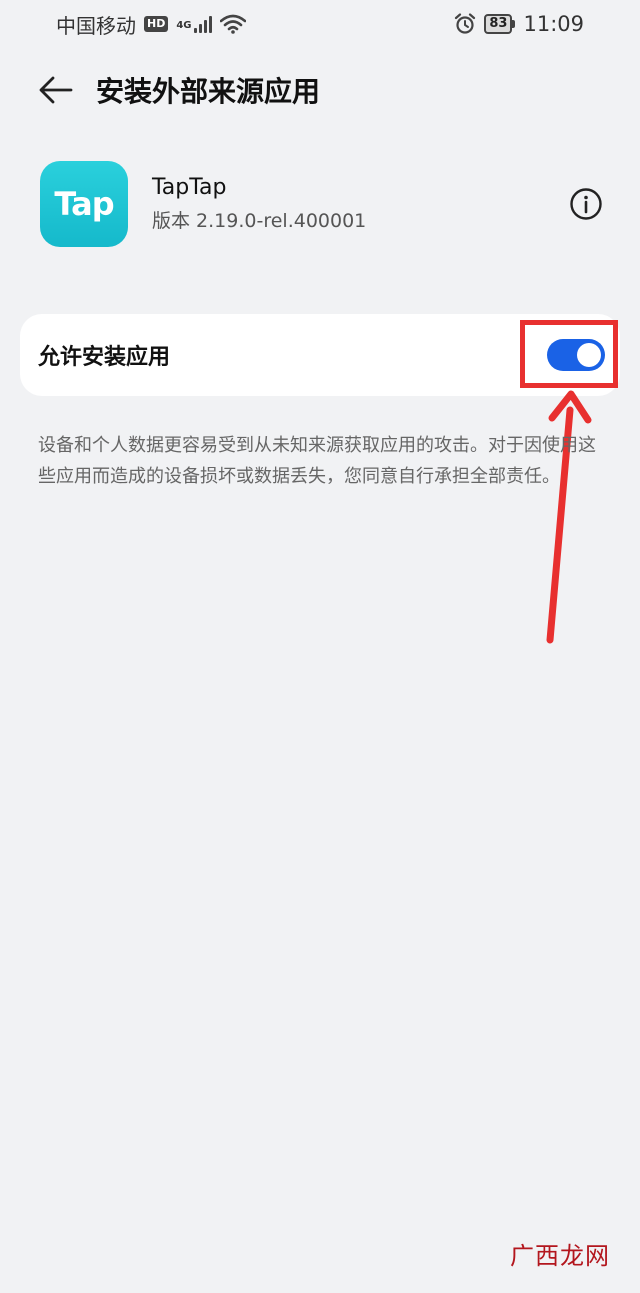 The height and width of the screenshot is (1293, 640). I want to click on app-info-button, so click(586, 204).